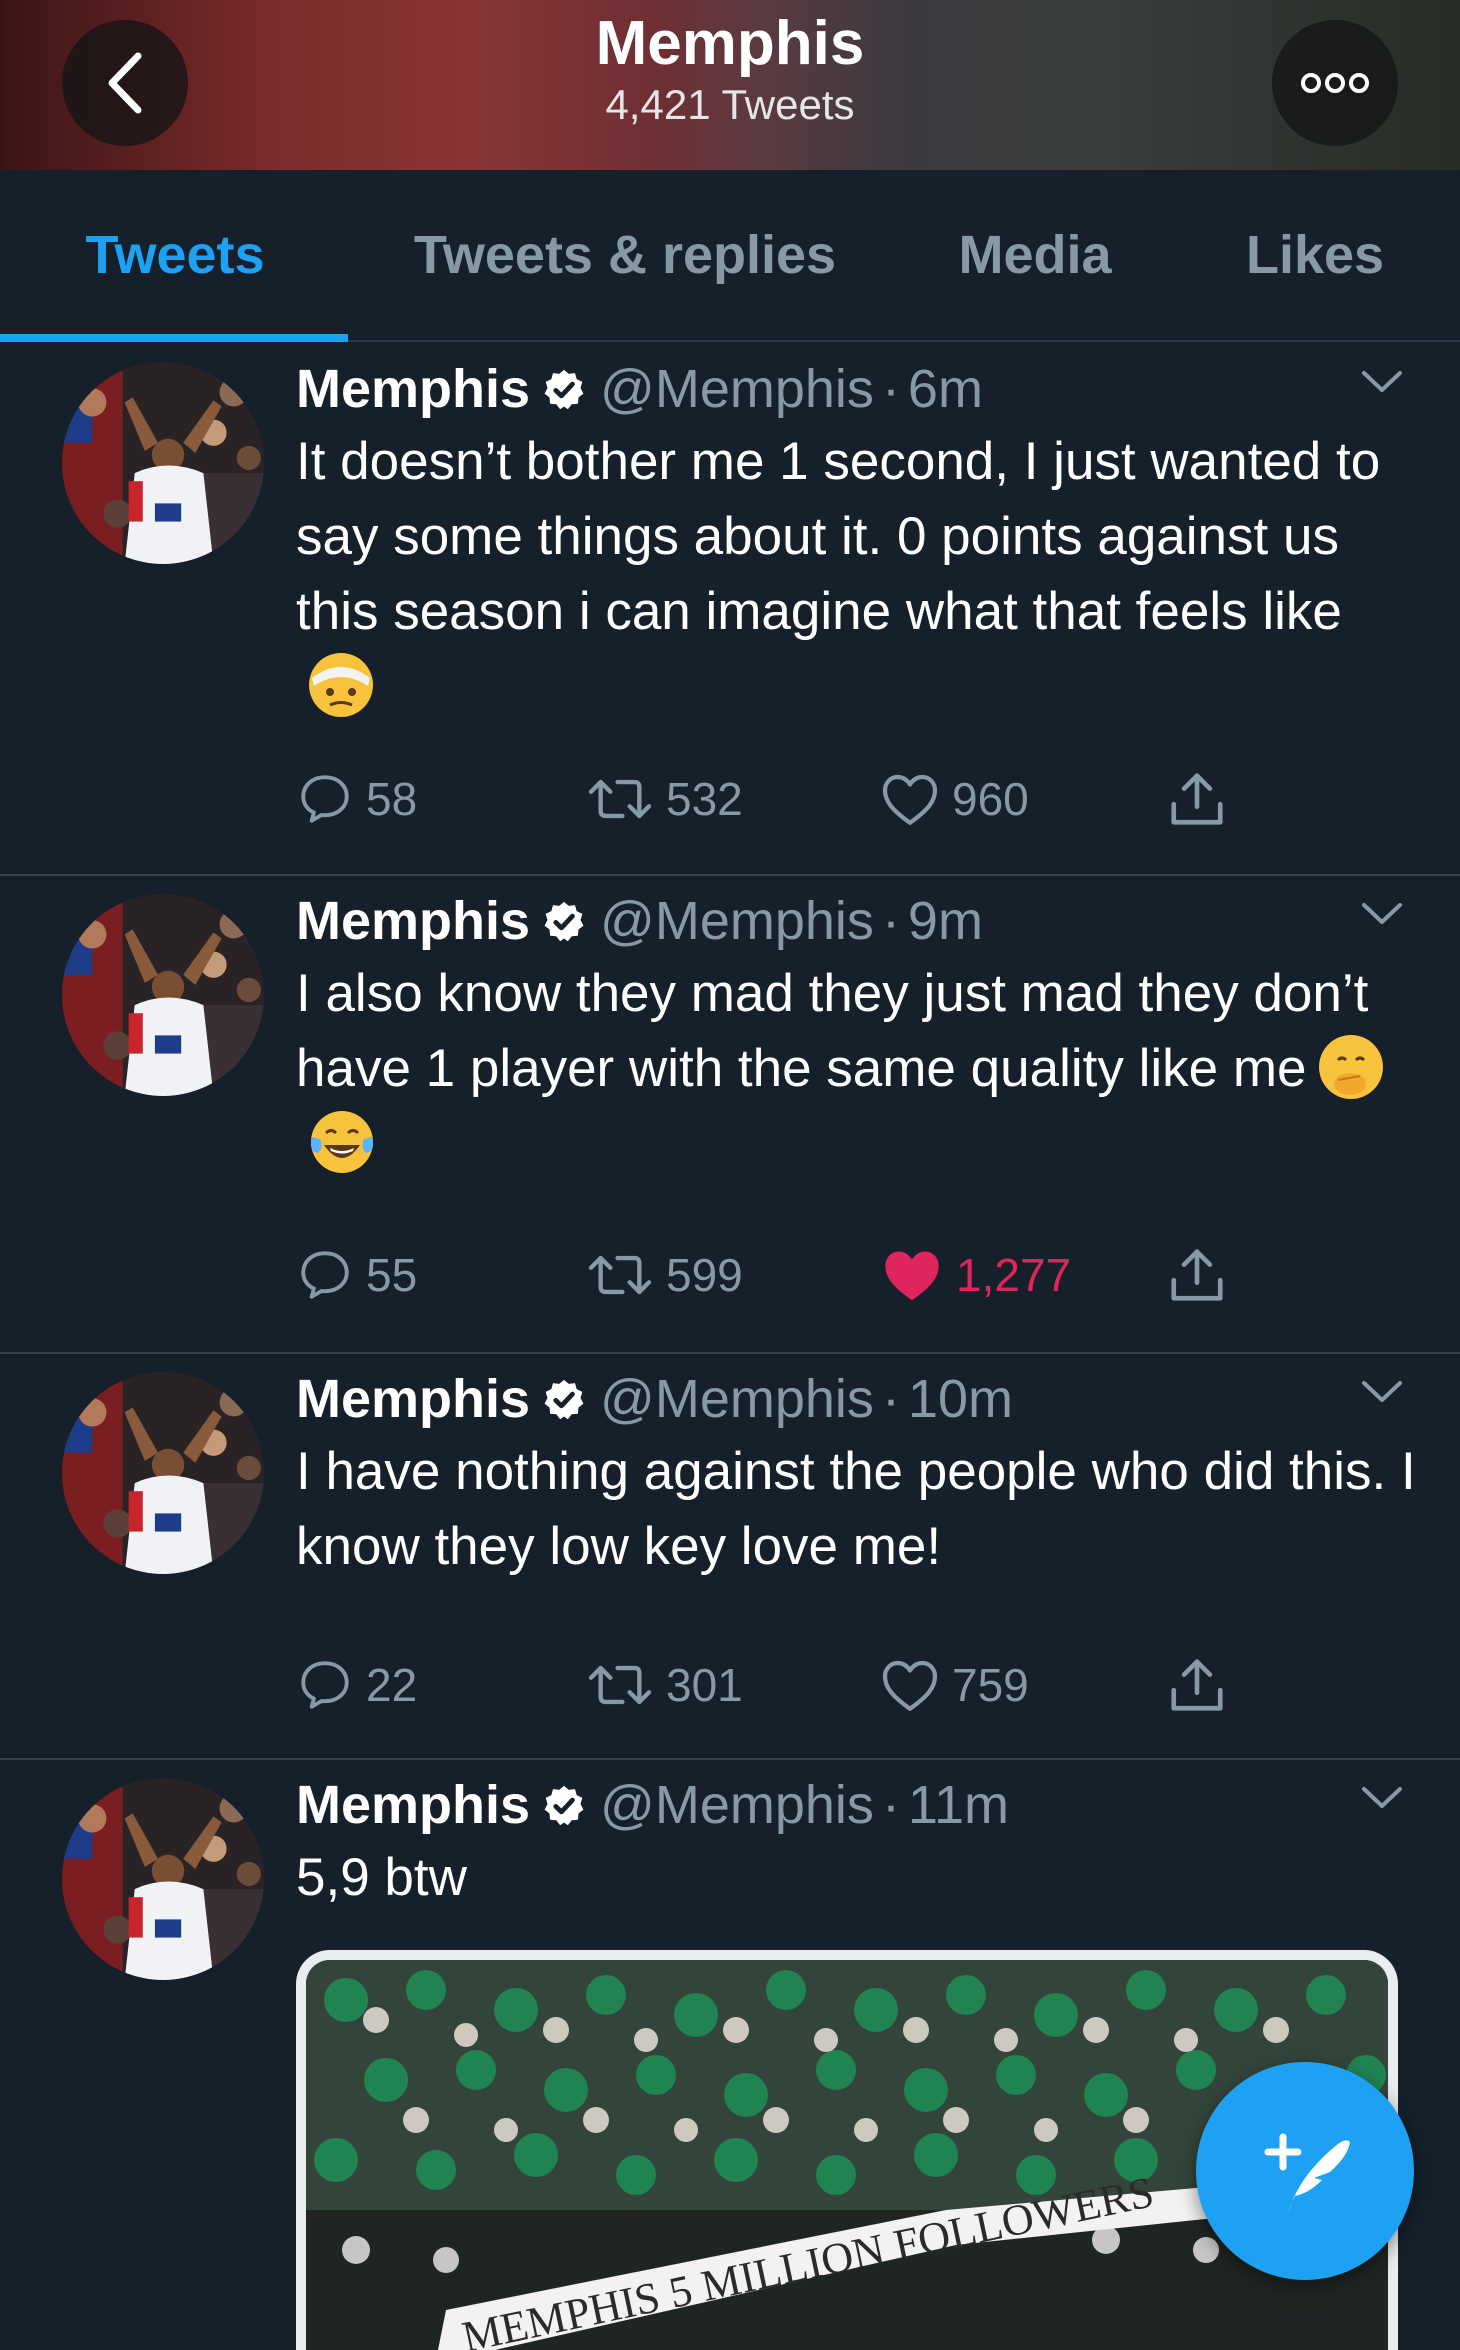  Describe the element at coordinates (341, 685) in the screenshot. I see `face-with-head-bandage-icon` at that location.